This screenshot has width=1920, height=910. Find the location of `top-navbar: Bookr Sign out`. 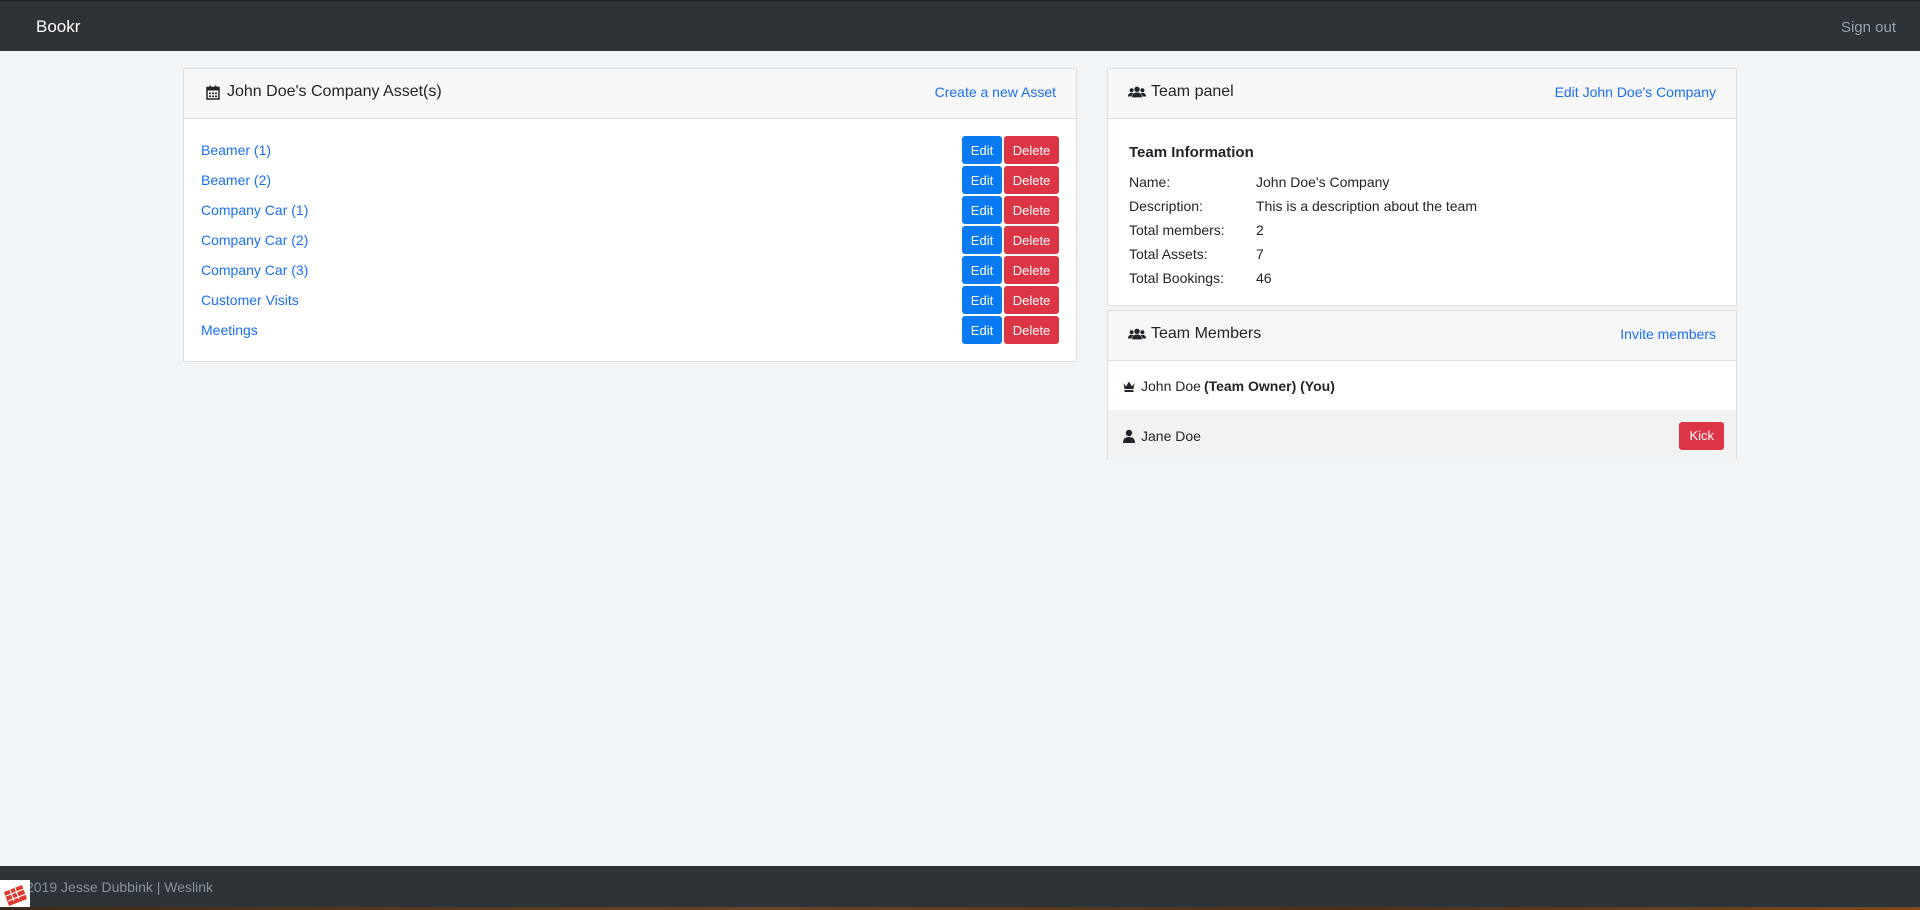

top-navbar: Bookr Sign out is located at coordinates (960, 25).